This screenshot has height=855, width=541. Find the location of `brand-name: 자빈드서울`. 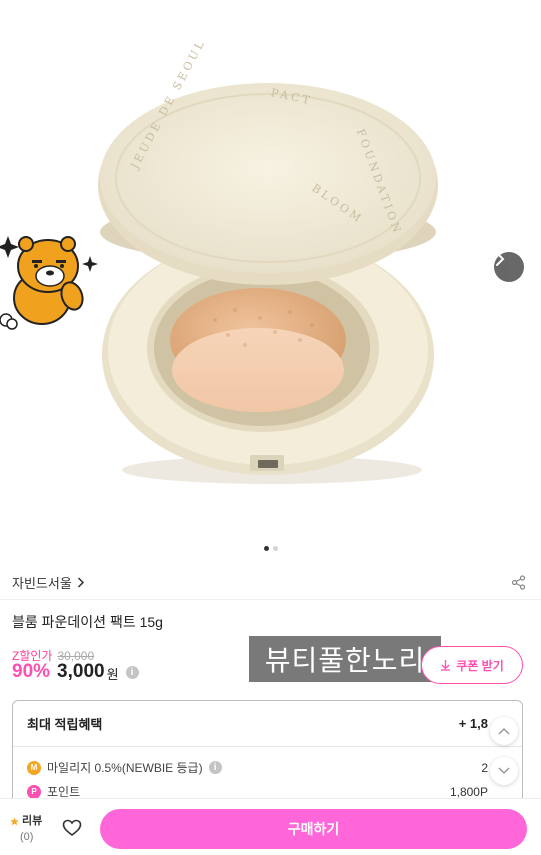

brand-name: 자빈드서울 is located at coordinates (42, 583).